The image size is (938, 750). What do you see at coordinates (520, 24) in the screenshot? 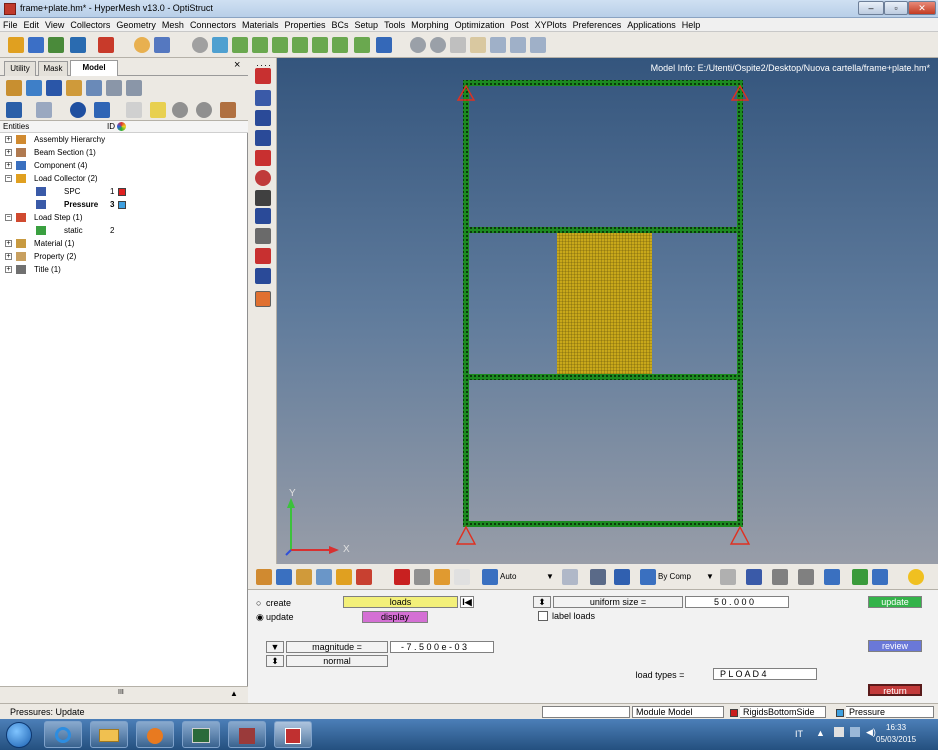
I see `menu-post: Post` at bounding box center [520, 24].